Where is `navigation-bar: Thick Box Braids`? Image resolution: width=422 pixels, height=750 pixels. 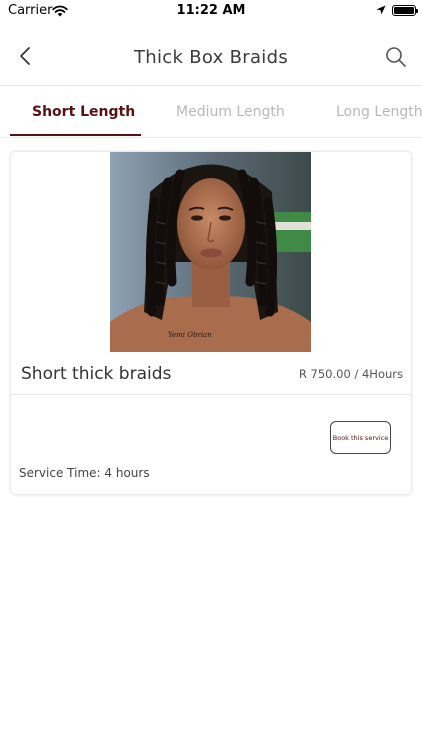 navigation-bar: Thick Box Braids is located at coordinates (211, 54).